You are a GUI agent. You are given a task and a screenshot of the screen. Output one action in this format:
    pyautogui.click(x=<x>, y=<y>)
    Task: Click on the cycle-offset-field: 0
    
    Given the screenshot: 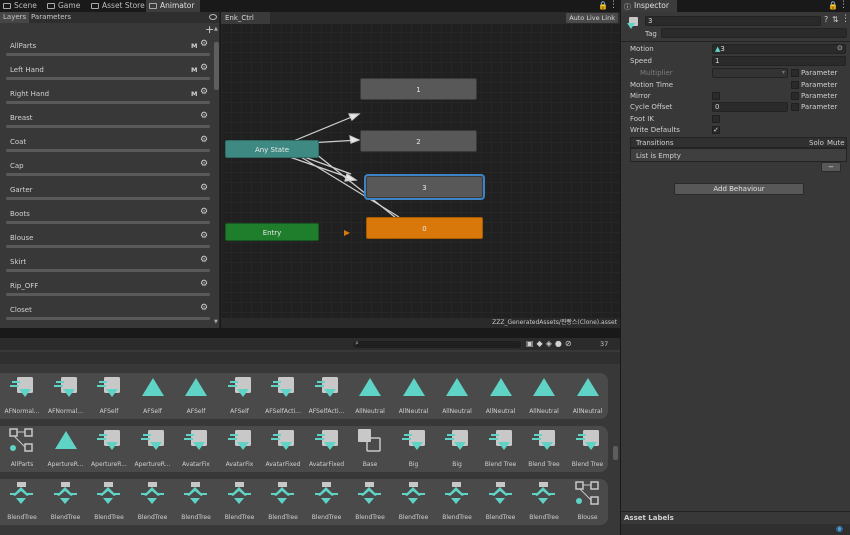 What is the action you would take?
    pyautogui.click(x=750, y=107)
    